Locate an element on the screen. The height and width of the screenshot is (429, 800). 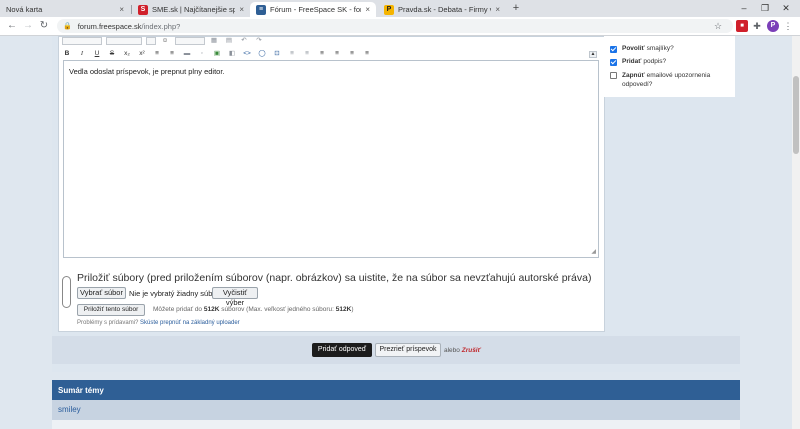
link-icon: ◦ is located at coordinates (202, 54).